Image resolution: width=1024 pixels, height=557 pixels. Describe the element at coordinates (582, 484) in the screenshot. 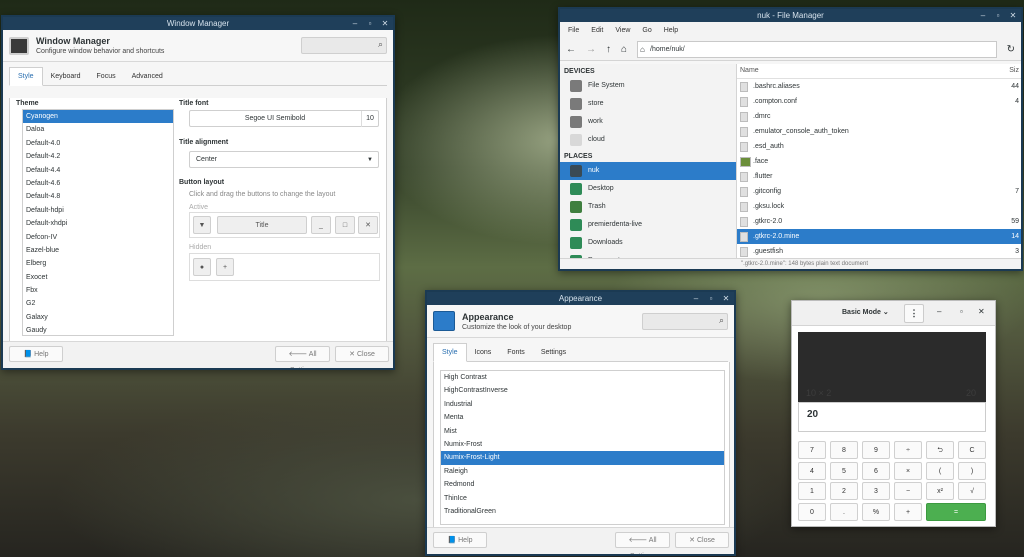

I see `theme-list-item: Redmond` at that location.